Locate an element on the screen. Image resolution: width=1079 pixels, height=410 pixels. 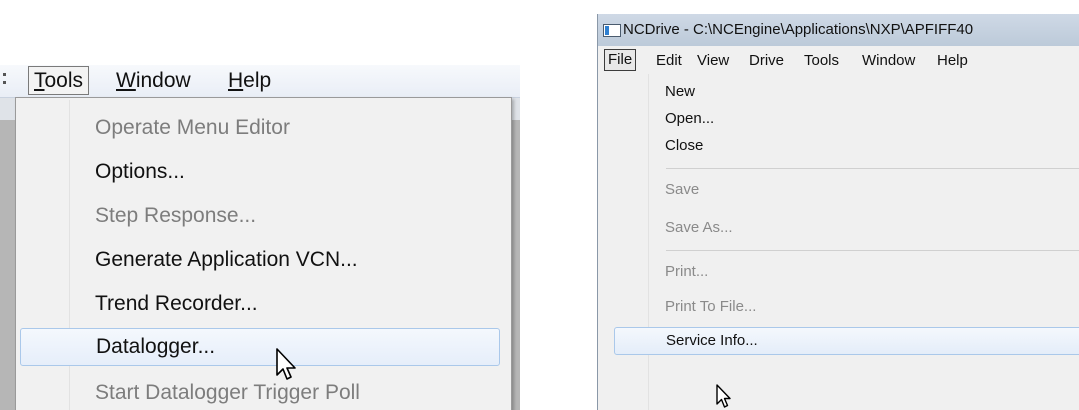
menu-file-label: File is located at coordinates (620, 59).